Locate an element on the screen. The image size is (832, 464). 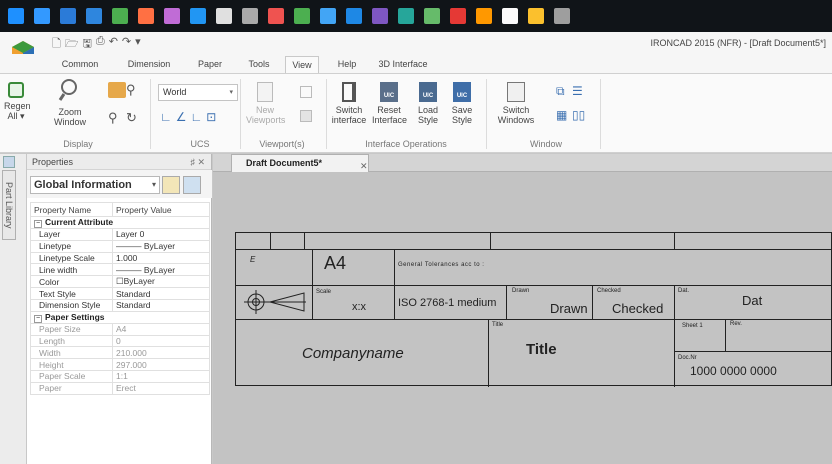
table-row: Paper Erect is located at coordinates (120, 388).